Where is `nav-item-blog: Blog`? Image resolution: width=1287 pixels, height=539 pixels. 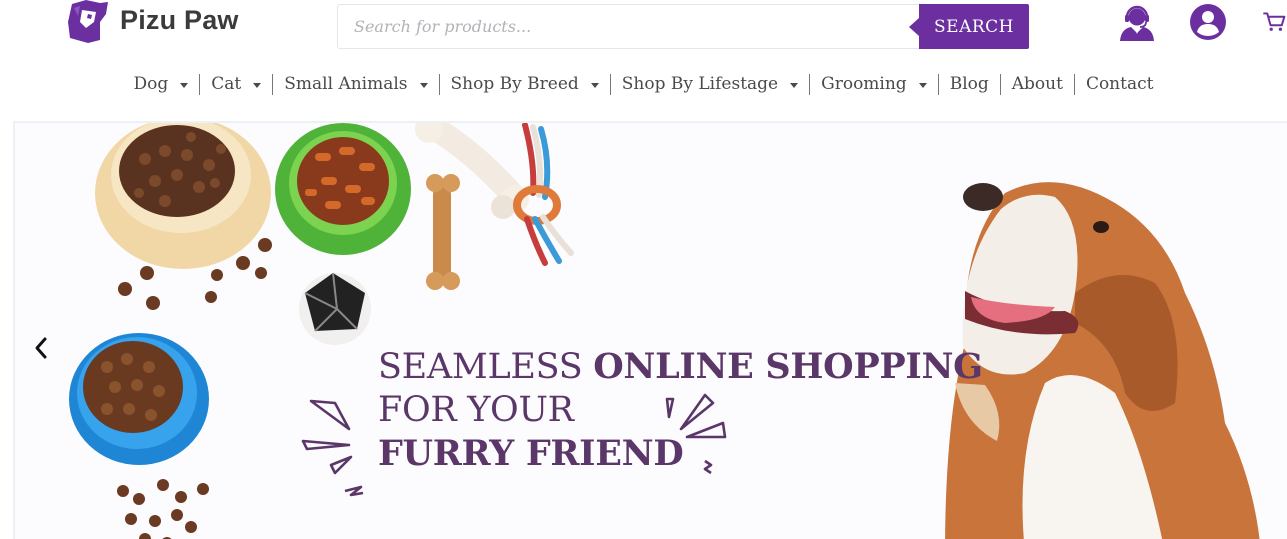
nav-item-blog: Blog is located at coordinates (969, 84).